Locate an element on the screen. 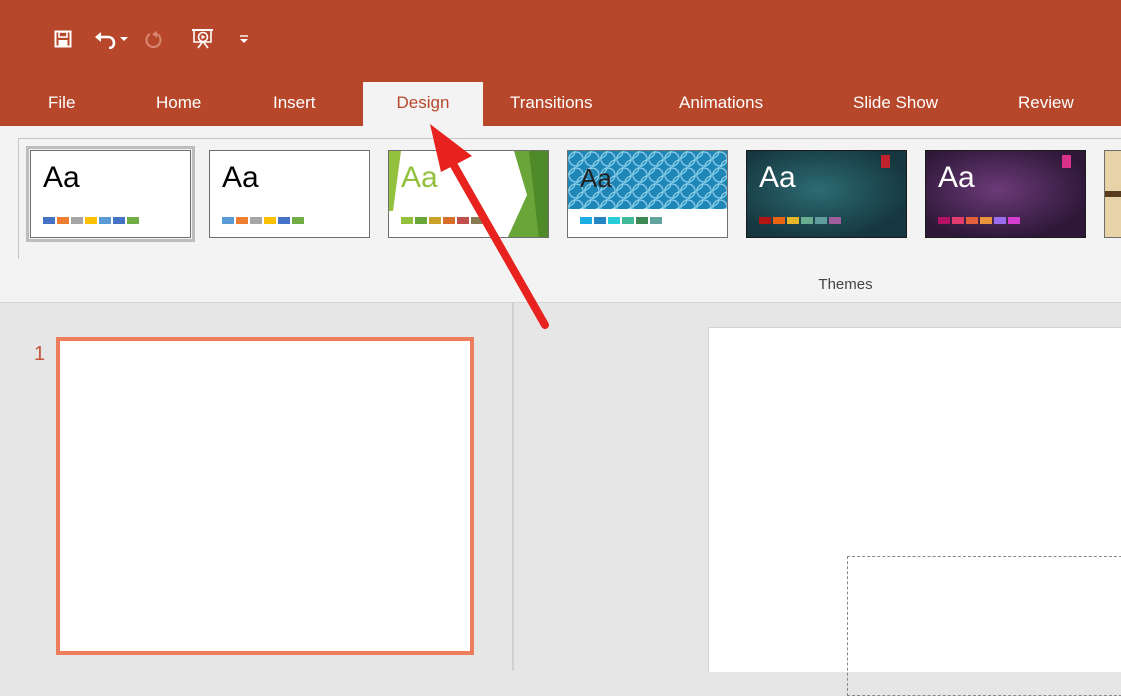 The image size is (1121, 696). theme-office: Aa is located at coordinates (110, 194).